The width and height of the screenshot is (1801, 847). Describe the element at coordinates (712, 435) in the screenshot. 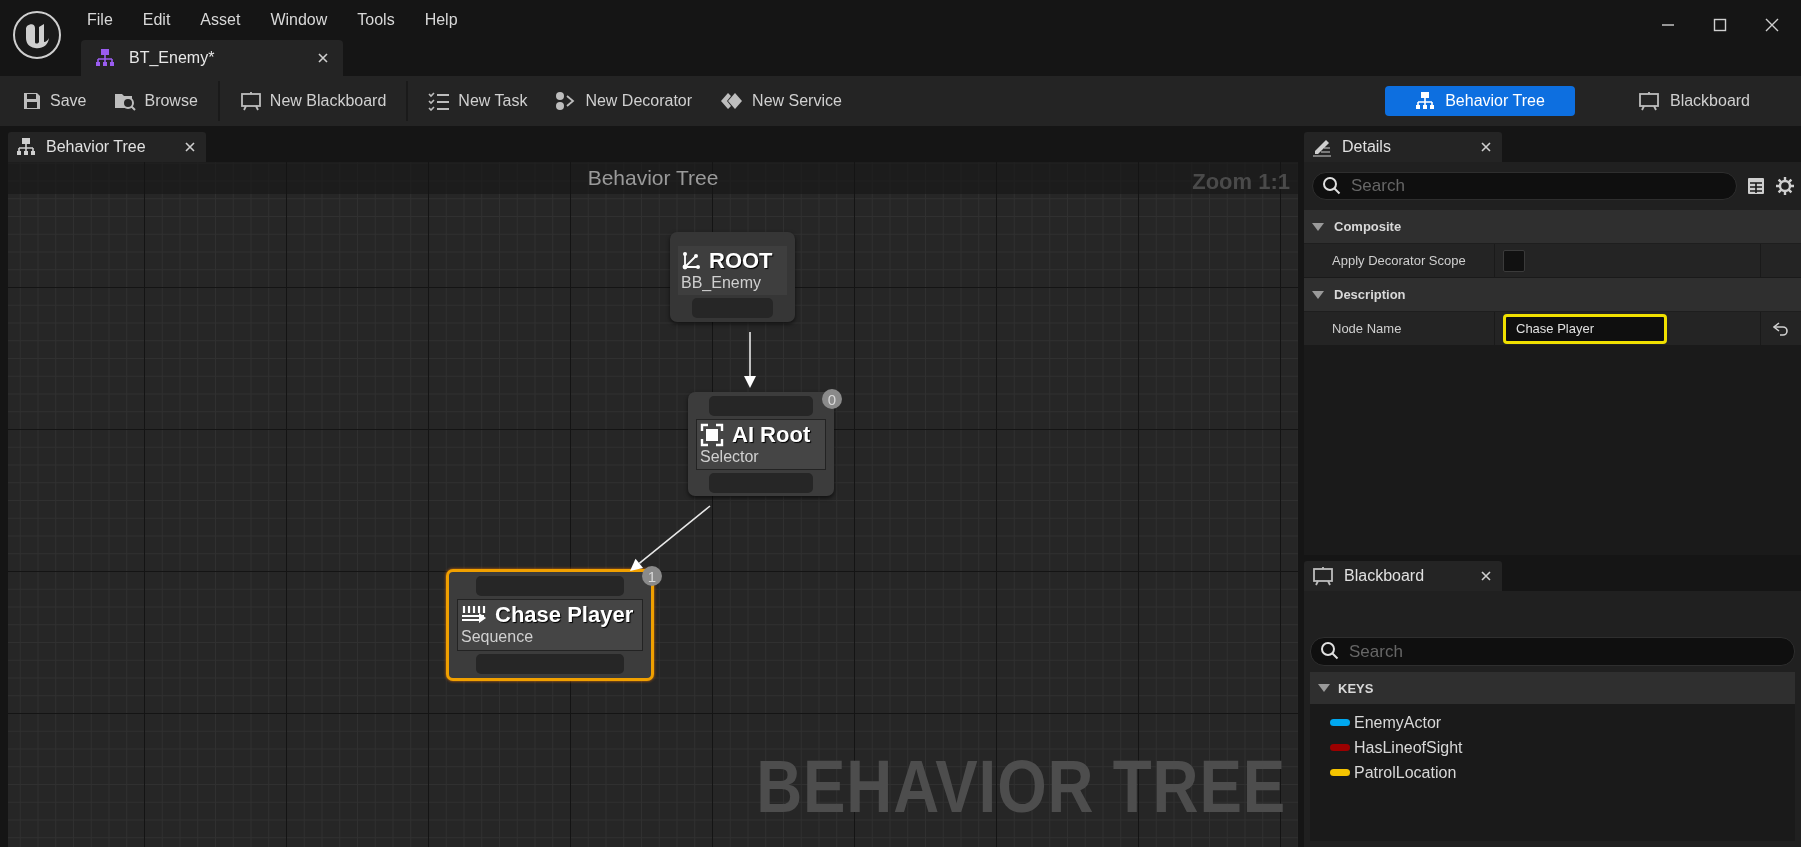

I see `focus-square-icon` at that location.